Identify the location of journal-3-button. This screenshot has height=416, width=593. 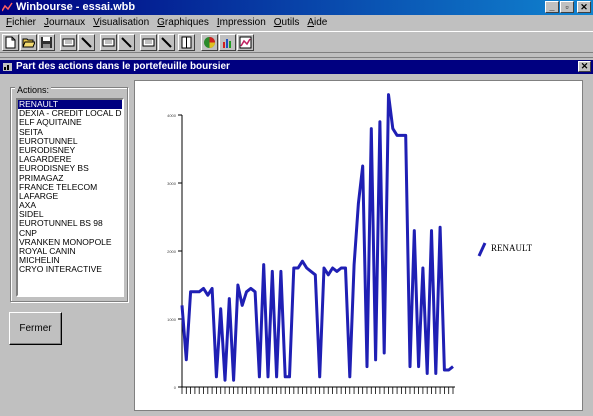
(148, 42).